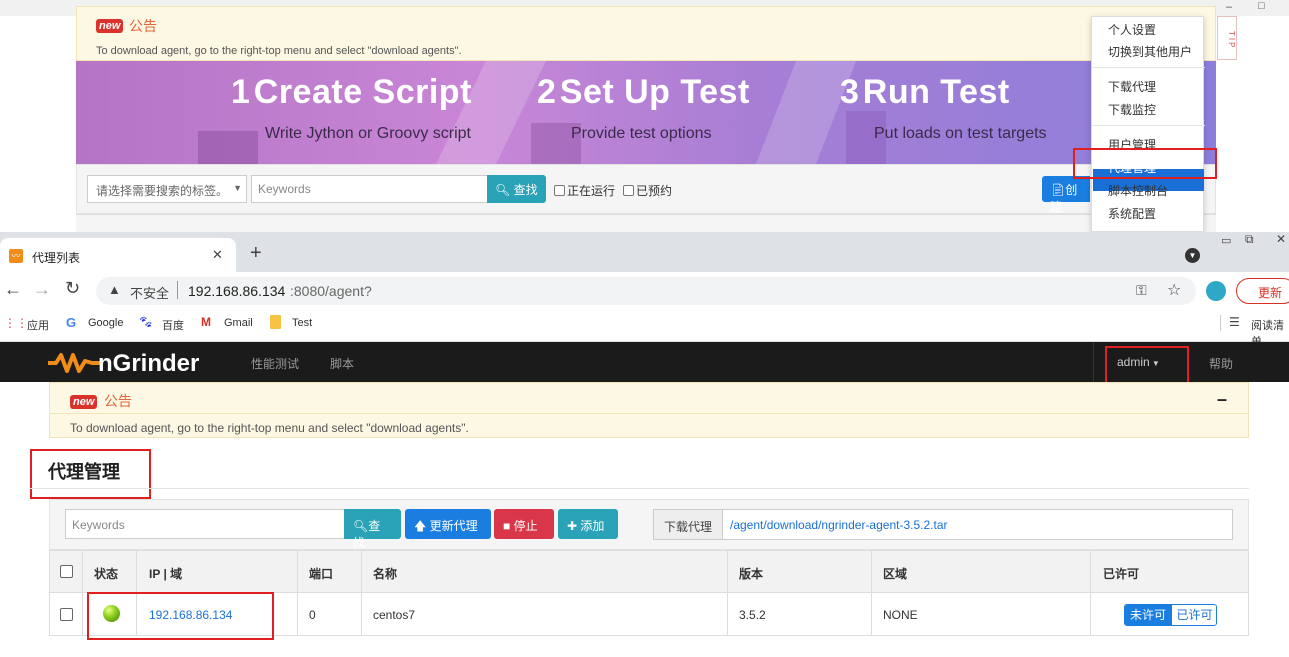 This screenshot has width=1289, height=657. I want to click on url-path: :8080/agent?, so click(331, 291).